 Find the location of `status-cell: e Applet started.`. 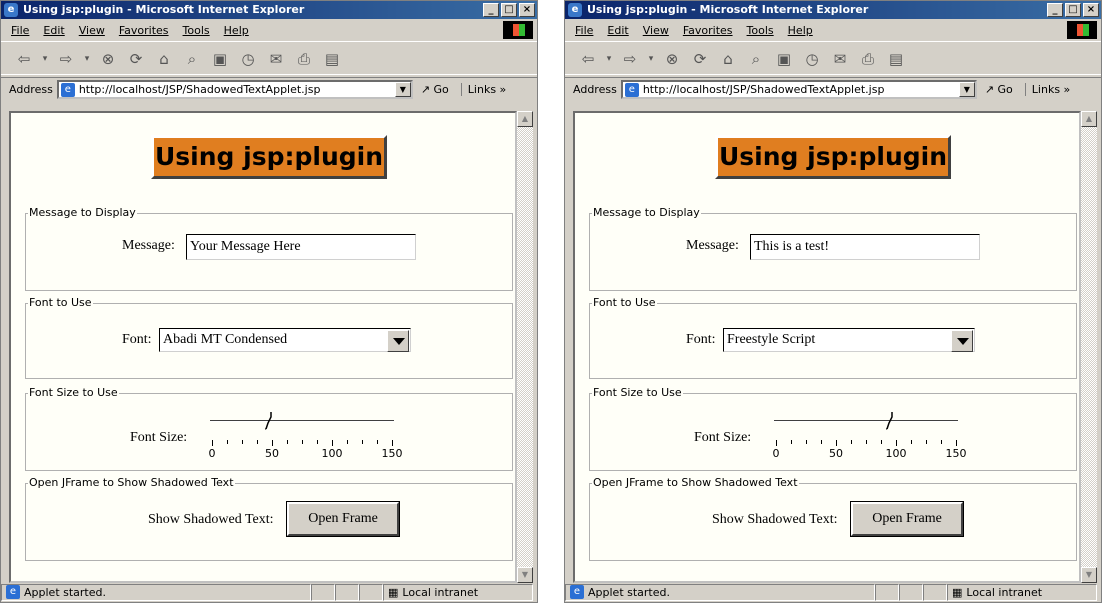

status-cell: e Applet started. is located at coordinates (720, 592).